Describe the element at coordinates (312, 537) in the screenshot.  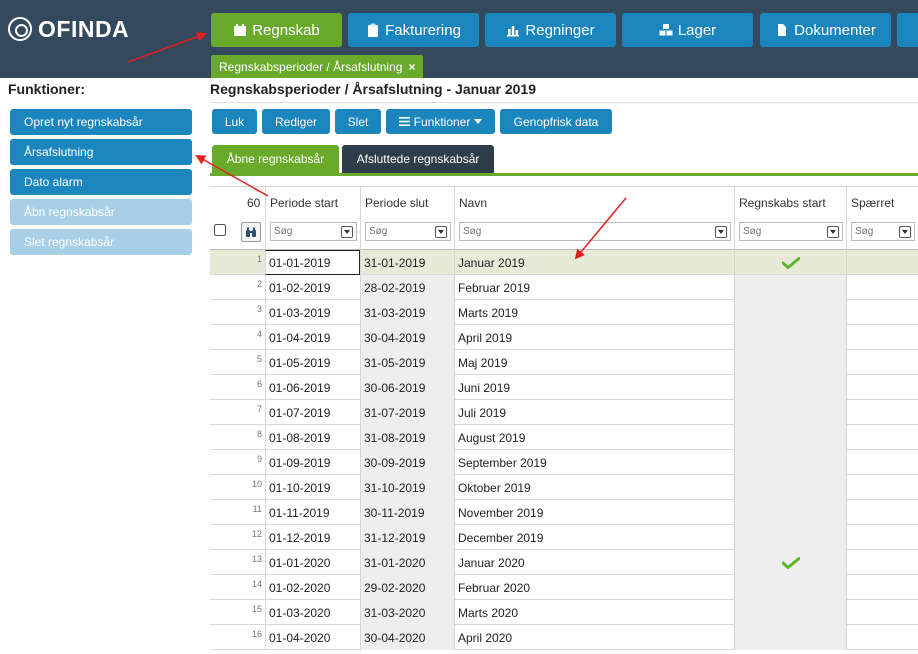
I see `cell-periode-start: 01-12-2019` at that location.